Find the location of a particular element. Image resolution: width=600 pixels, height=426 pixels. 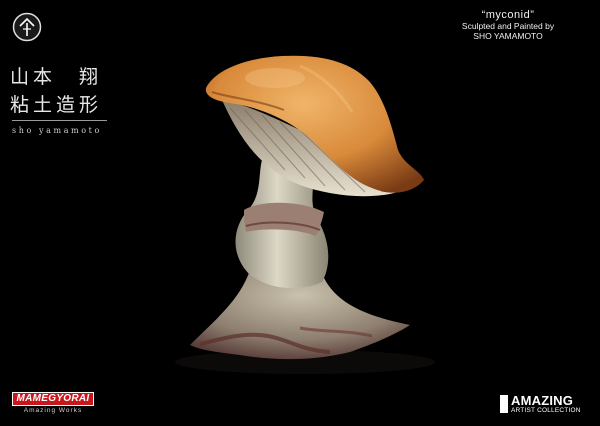

credit-line: Sculpted and Painted by is located at coordinates (508, 26).